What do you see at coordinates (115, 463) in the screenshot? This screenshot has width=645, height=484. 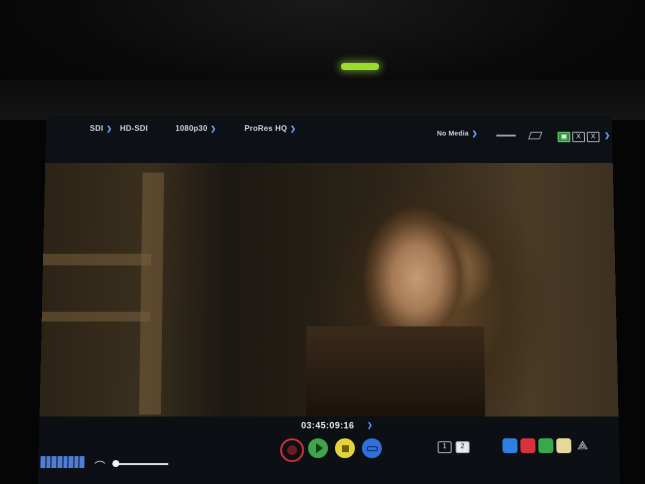 I see `volume-slider-handle` at bounding box center [115, 463].